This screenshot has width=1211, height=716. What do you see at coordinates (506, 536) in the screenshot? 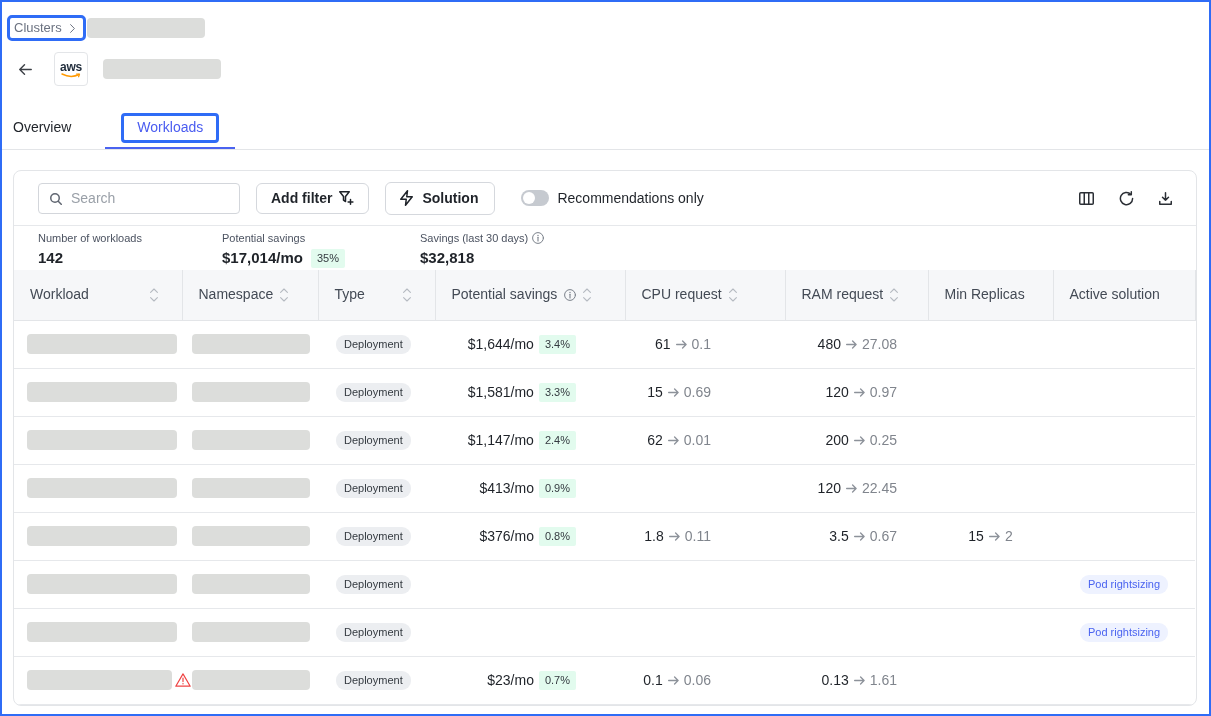
I see `savings-amount: $376/mo` at bounding box center [506, 536].